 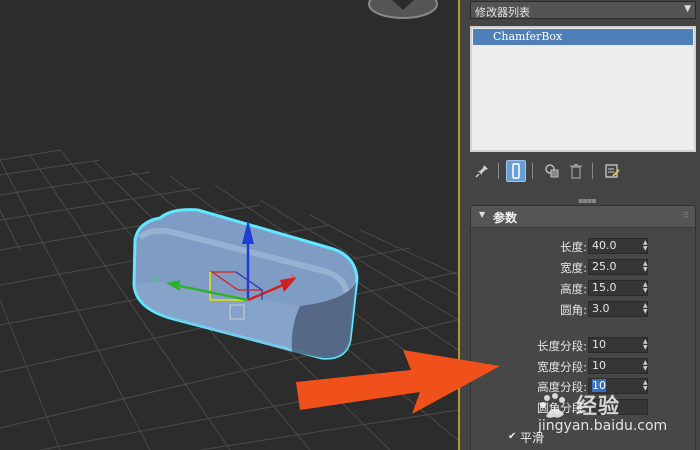 I want to click on orange-arrow-annotation, so click(x=398, y=382).